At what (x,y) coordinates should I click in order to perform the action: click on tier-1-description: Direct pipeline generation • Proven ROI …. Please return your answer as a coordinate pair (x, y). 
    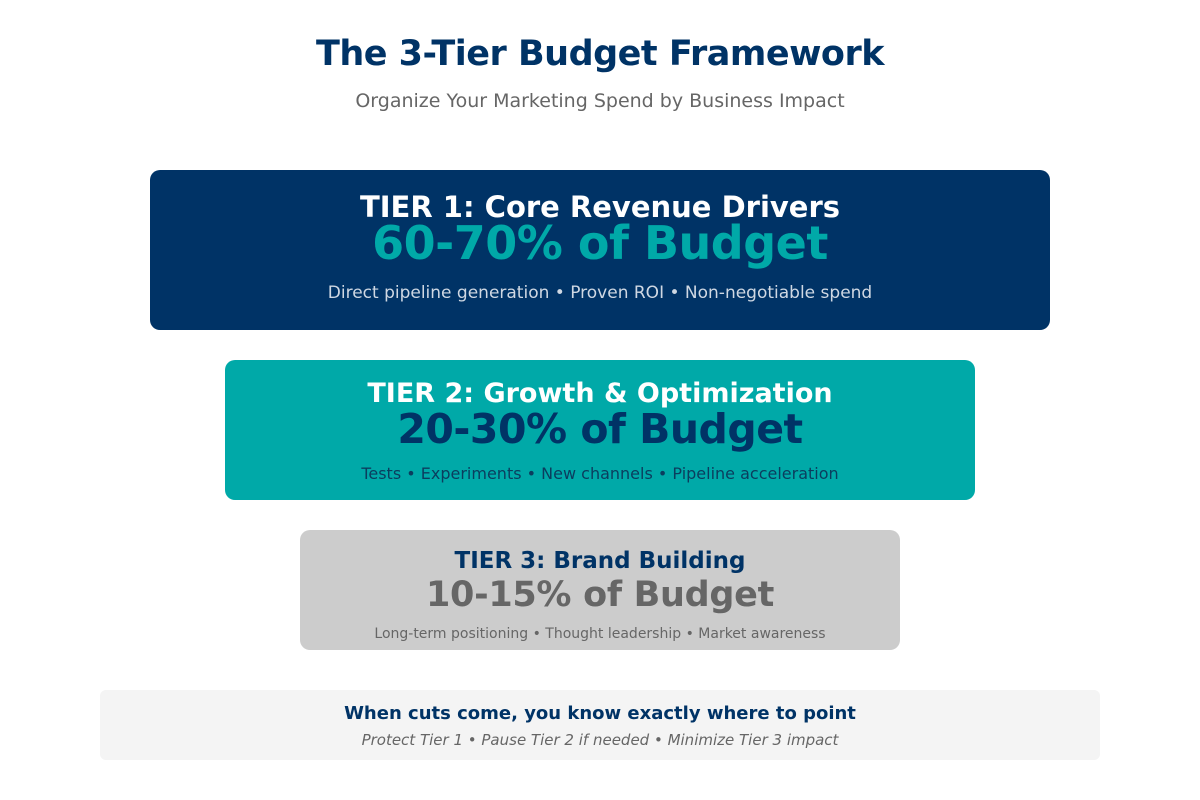
    Looking at the image, I should click on (600, 293).